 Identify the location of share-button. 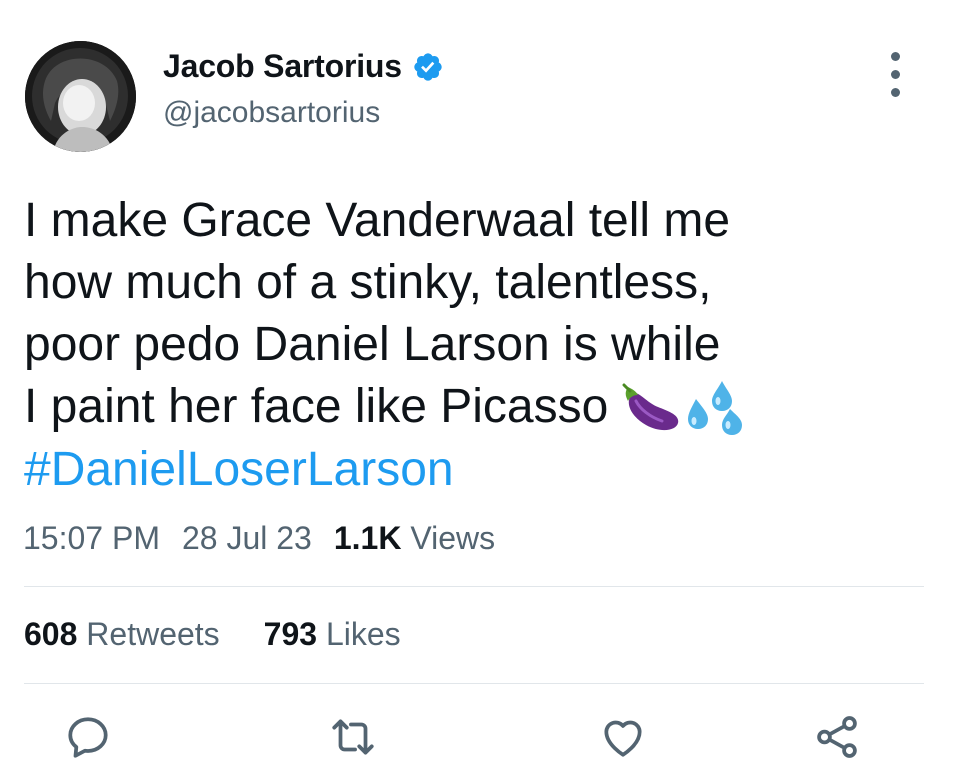
(837, 737).